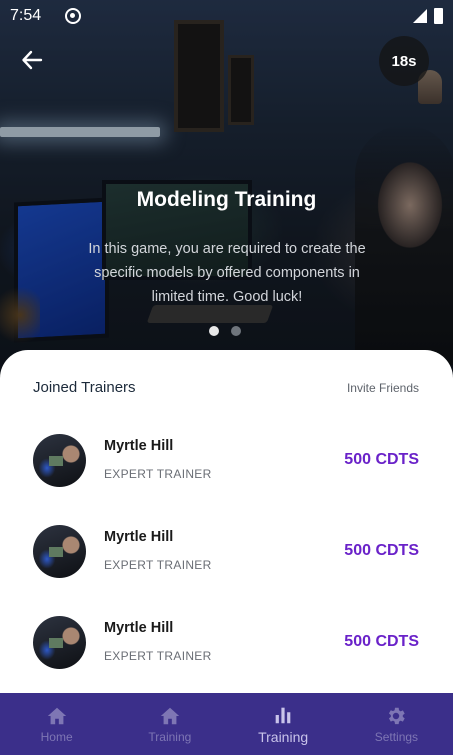 Image resolution: width=453 pixels, height=755 pixels. What do you see at coordinates (56, 736) in the screenshot?
I see `nav-label: Home` at bounding box center [56, 736].